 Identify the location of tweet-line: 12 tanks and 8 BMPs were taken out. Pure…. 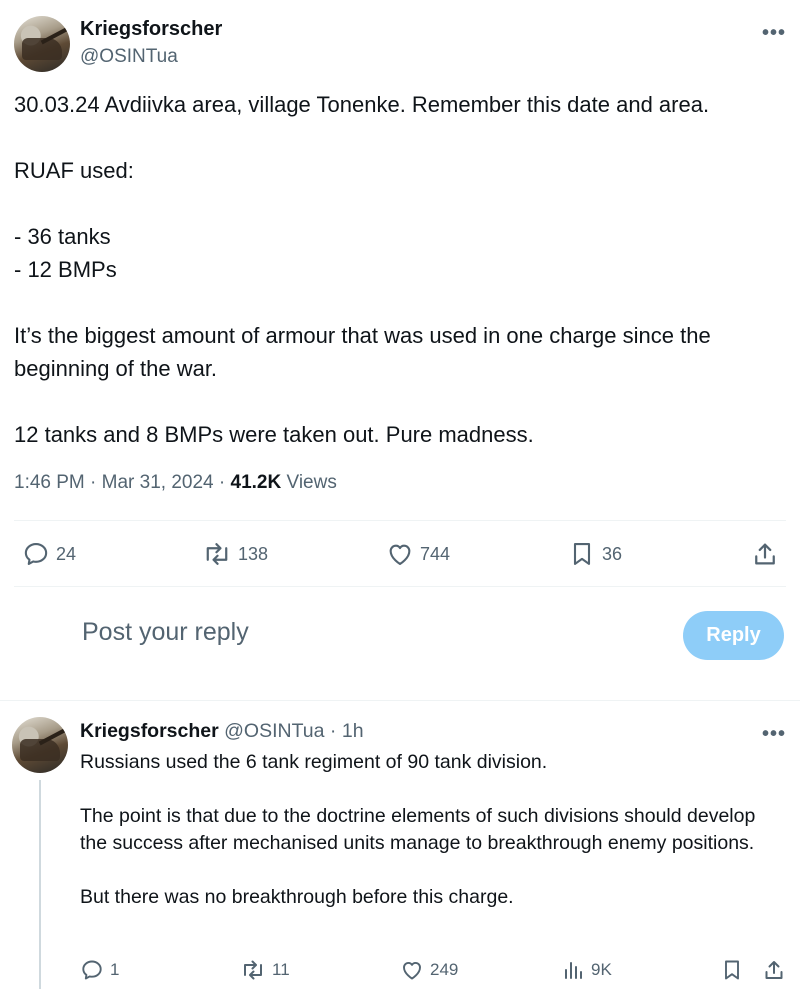
(274, 434).